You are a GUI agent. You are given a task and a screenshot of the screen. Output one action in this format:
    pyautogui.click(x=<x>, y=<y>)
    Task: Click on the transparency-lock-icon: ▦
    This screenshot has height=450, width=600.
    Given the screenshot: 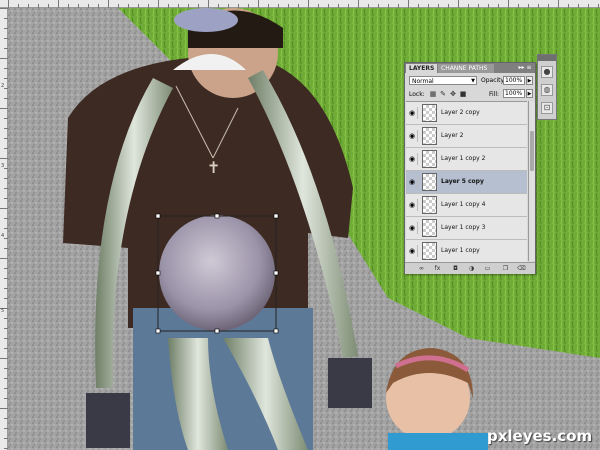 What is the action you would take?
    pyautogui.click(x=433, y=94)
    